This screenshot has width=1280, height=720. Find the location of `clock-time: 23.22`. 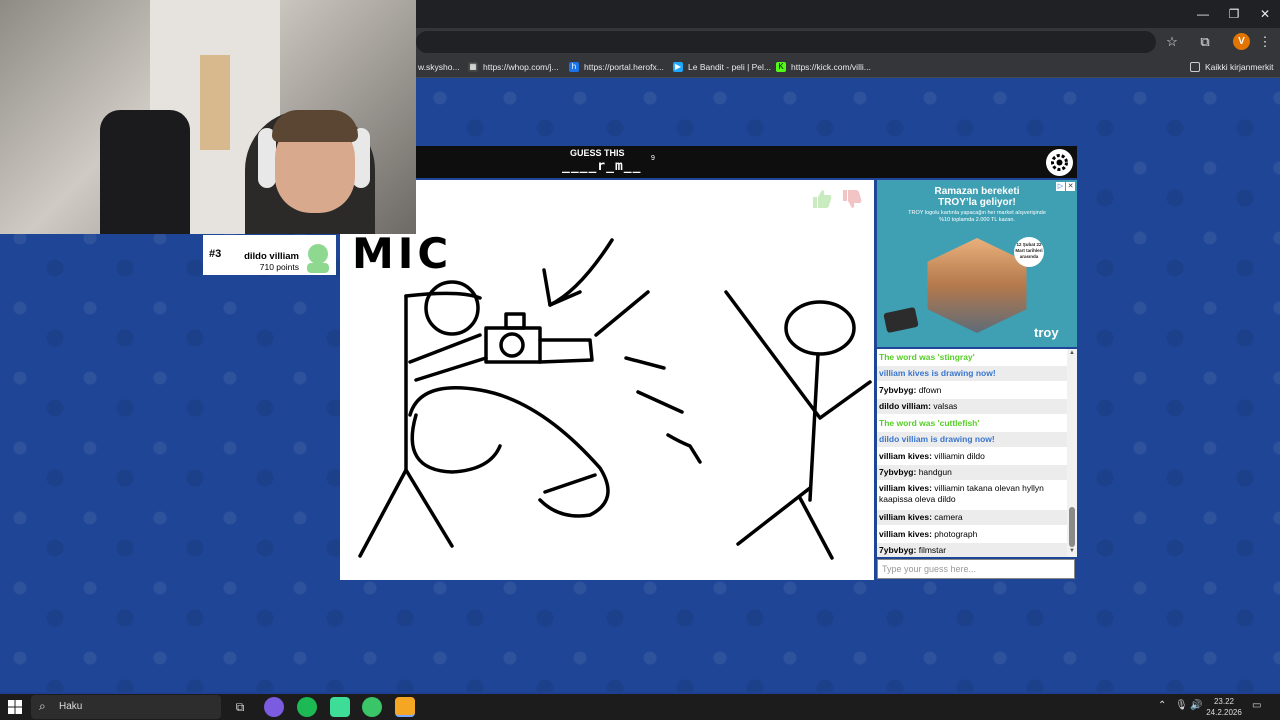

clock-time: 23.22 is located at coordinates (1224, 701).